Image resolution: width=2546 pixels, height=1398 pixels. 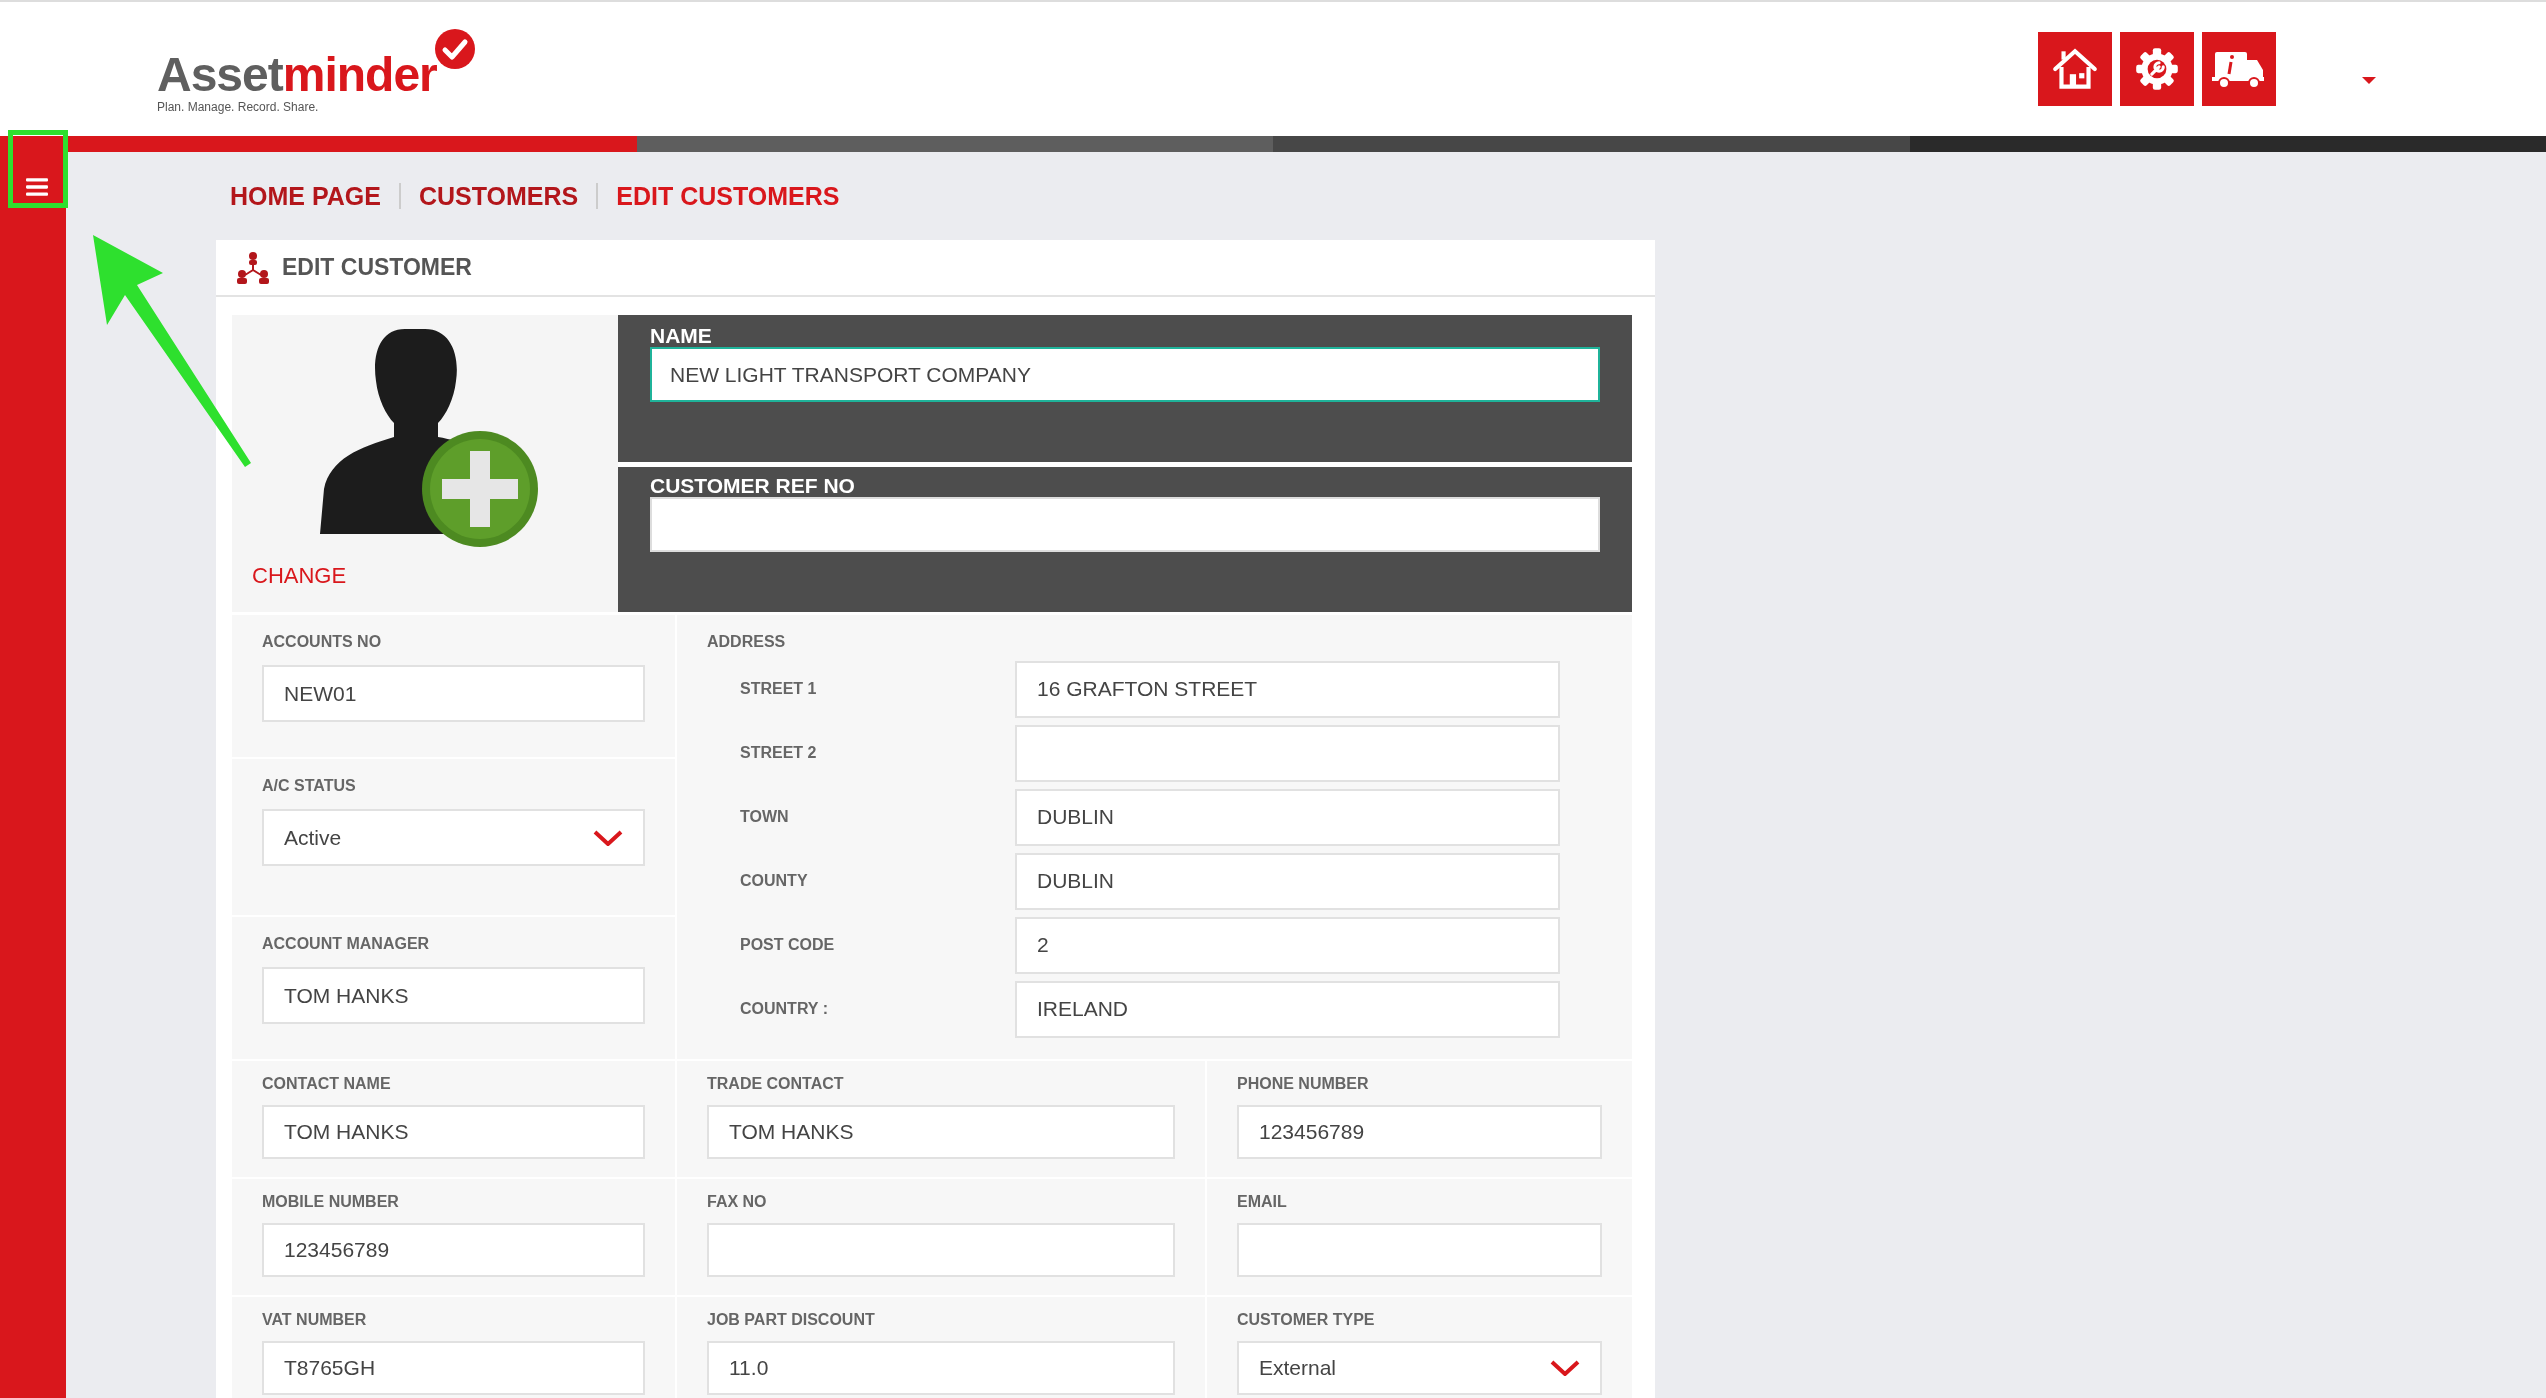 I want to click on field-label: ACCOUNT MANAGER, so click(x=346, y=944).